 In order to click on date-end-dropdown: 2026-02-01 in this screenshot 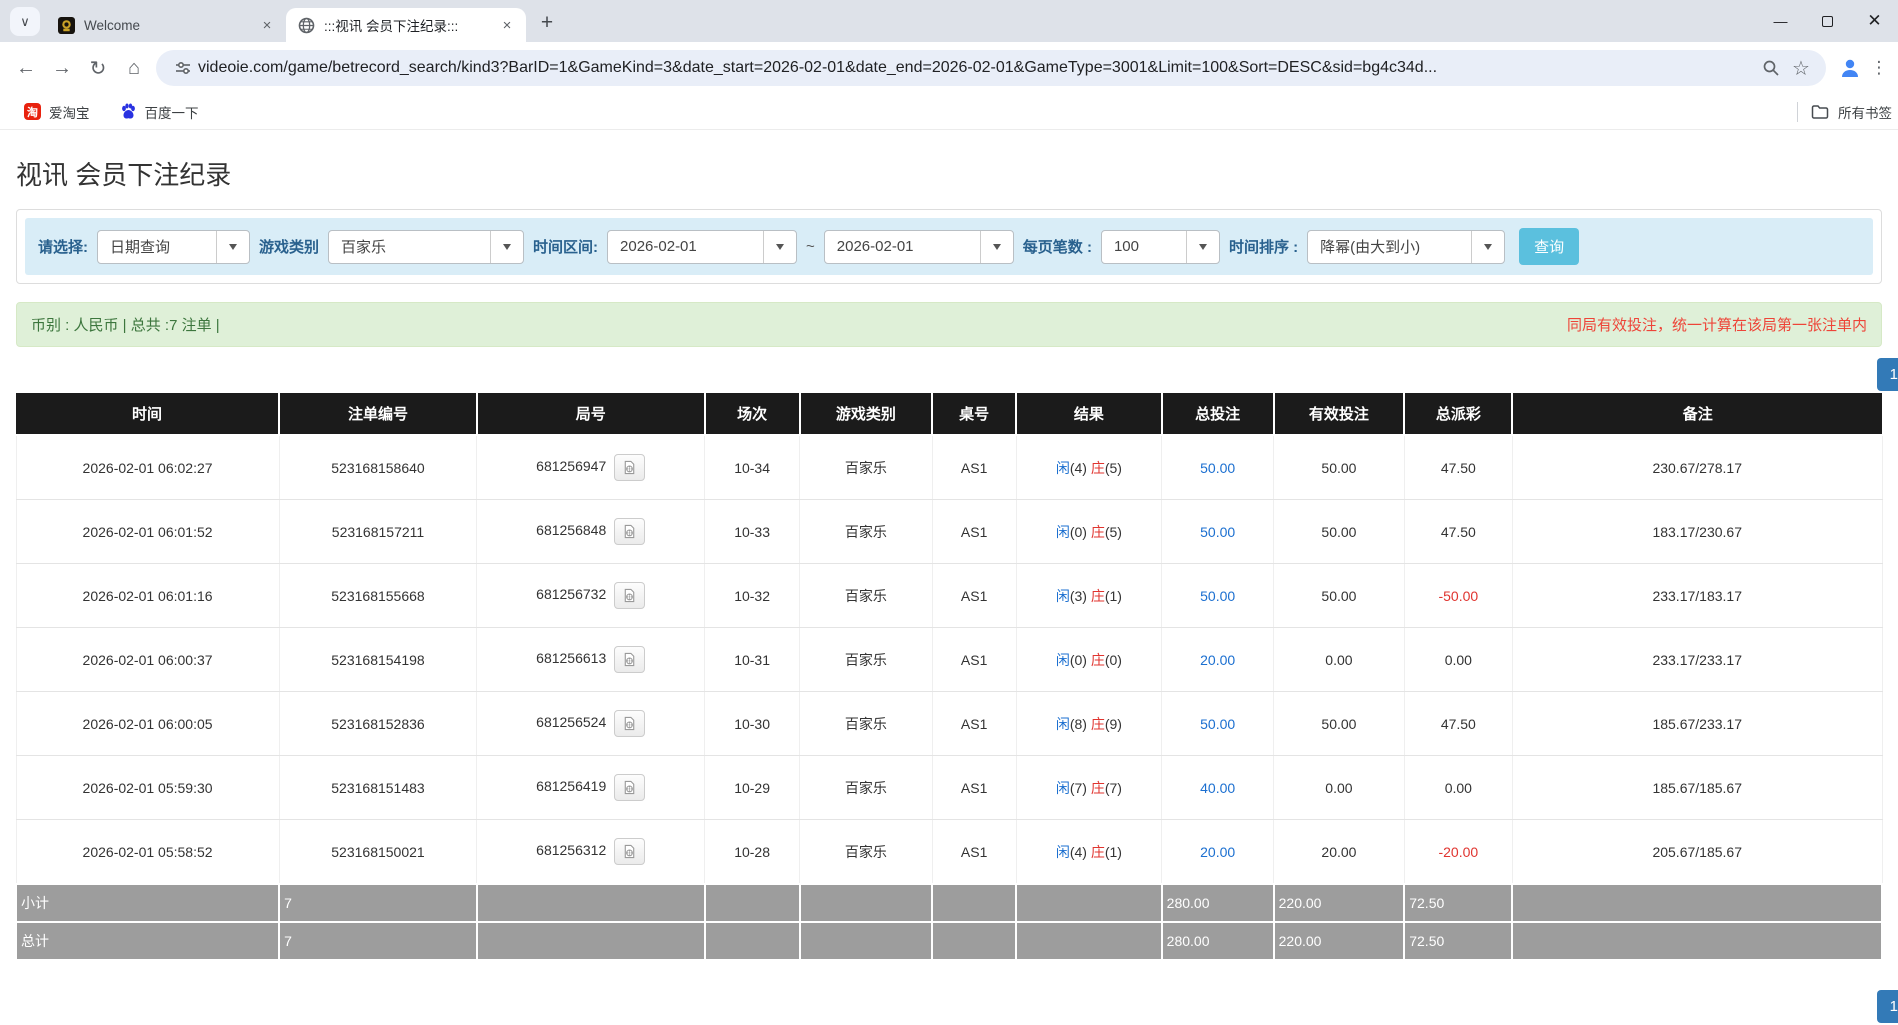, I will do `click(918, 246)`.